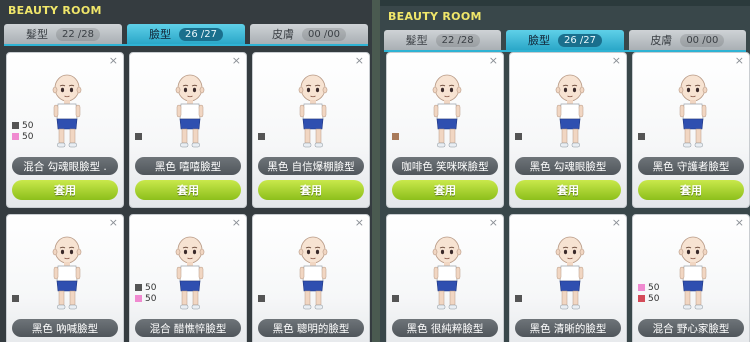  I want to click on face-name-label: 黑色 守護者臉型, so click(691, 166).